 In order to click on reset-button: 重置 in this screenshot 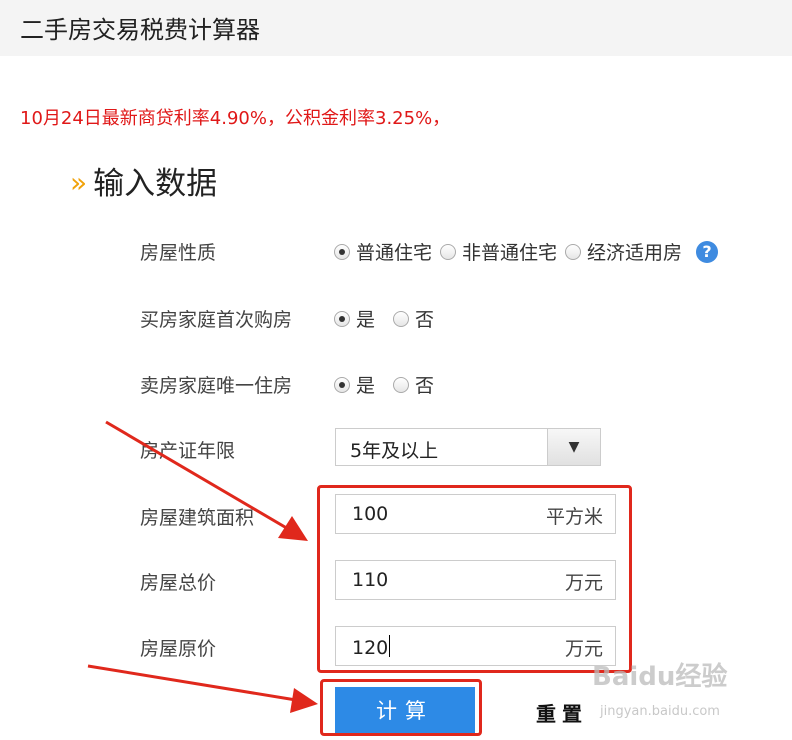, I will do `click(562, 712)`.